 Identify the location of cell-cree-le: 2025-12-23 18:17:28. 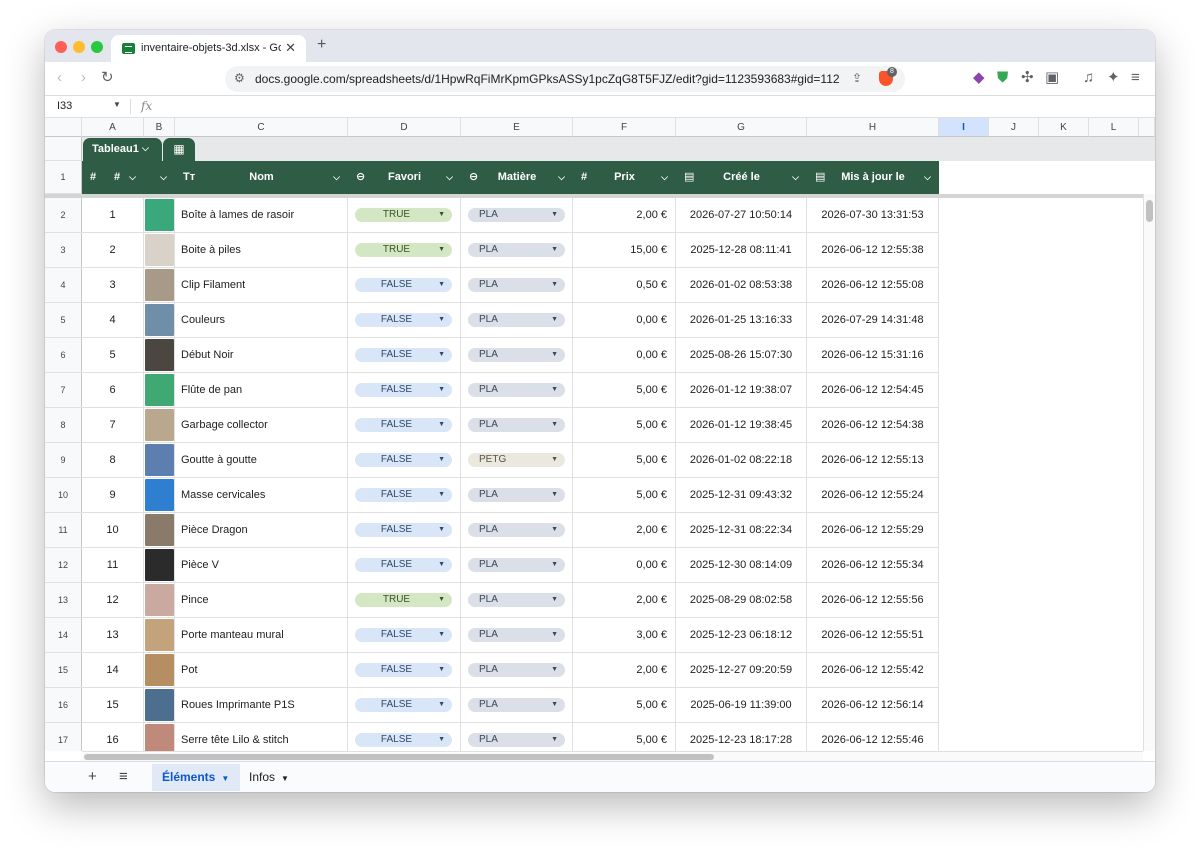
(741, 737).